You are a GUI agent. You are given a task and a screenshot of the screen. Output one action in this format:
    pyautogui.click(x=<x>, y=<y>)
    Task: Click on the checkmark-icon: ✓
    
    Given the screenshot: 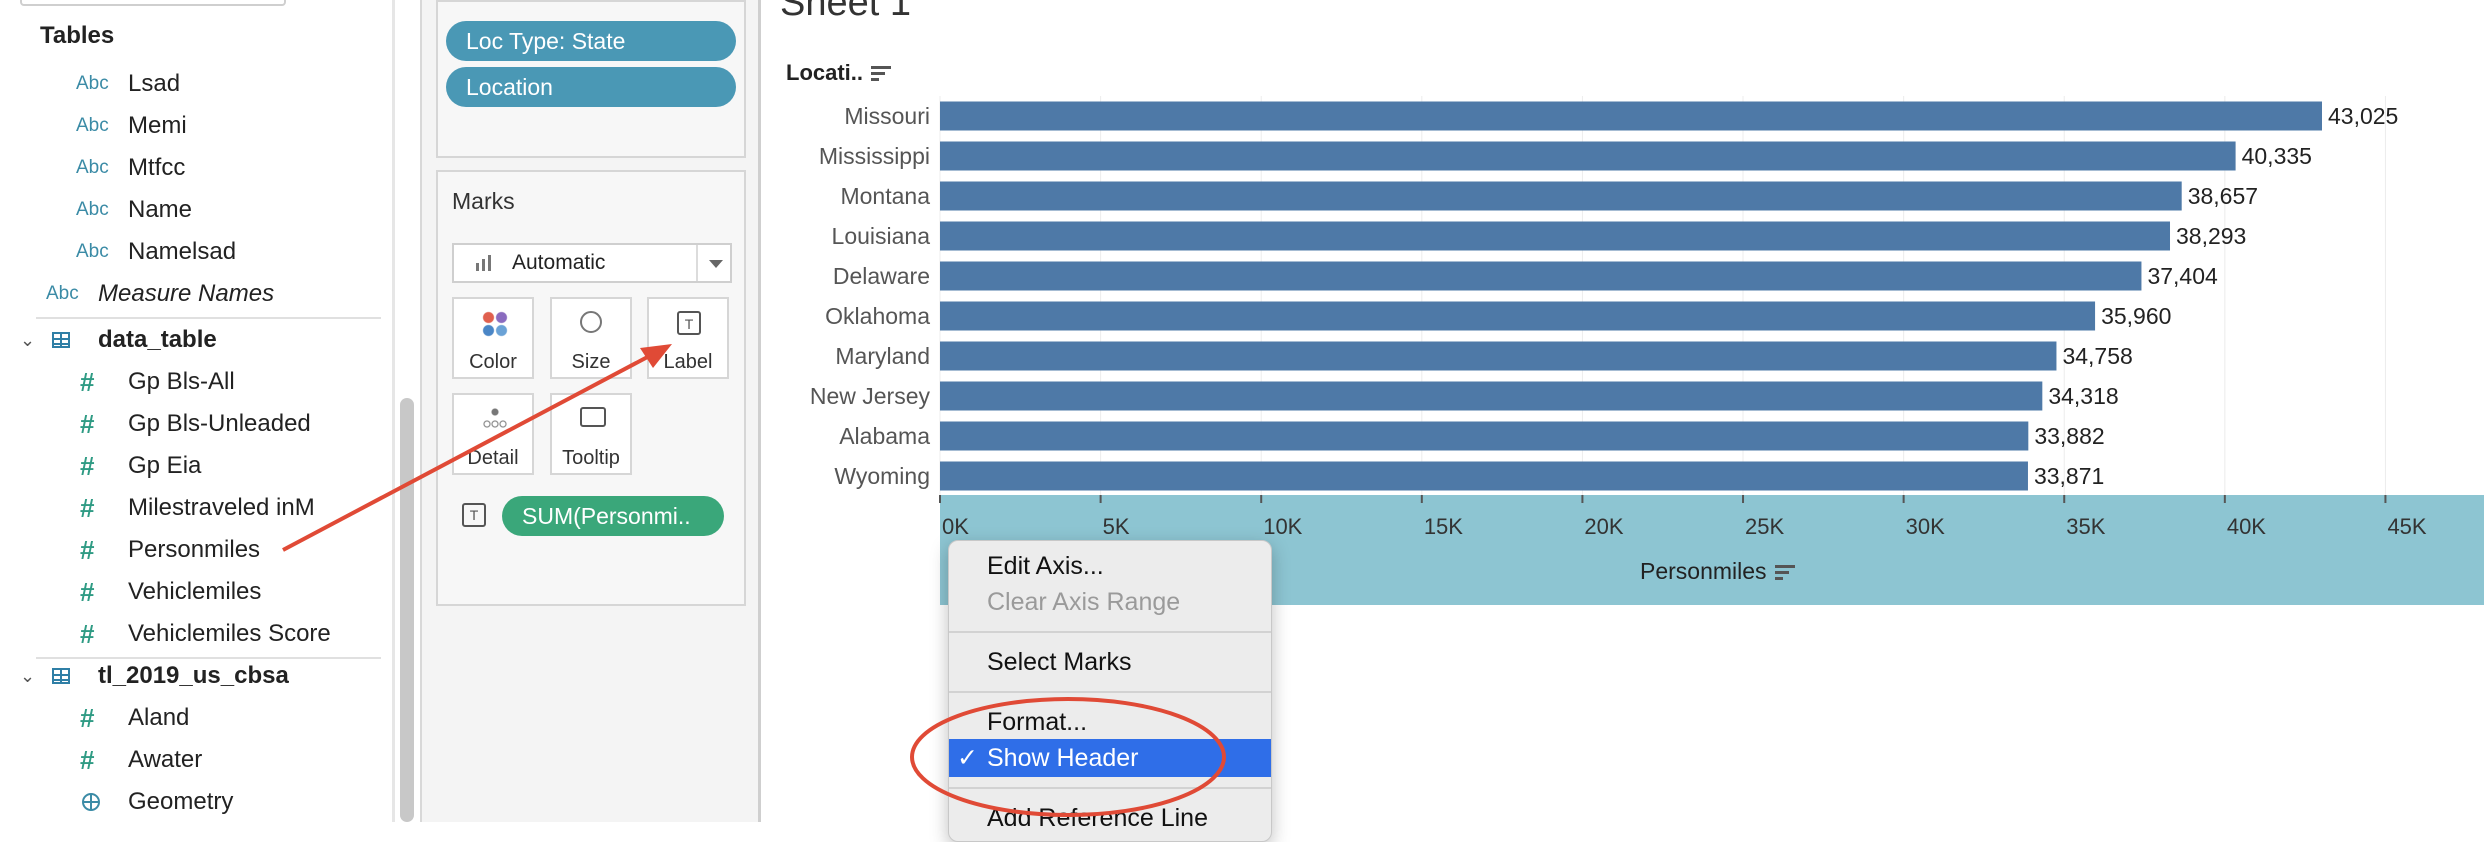 What is the action you would take?
    pyautogui.click(x=967, y=758)
    